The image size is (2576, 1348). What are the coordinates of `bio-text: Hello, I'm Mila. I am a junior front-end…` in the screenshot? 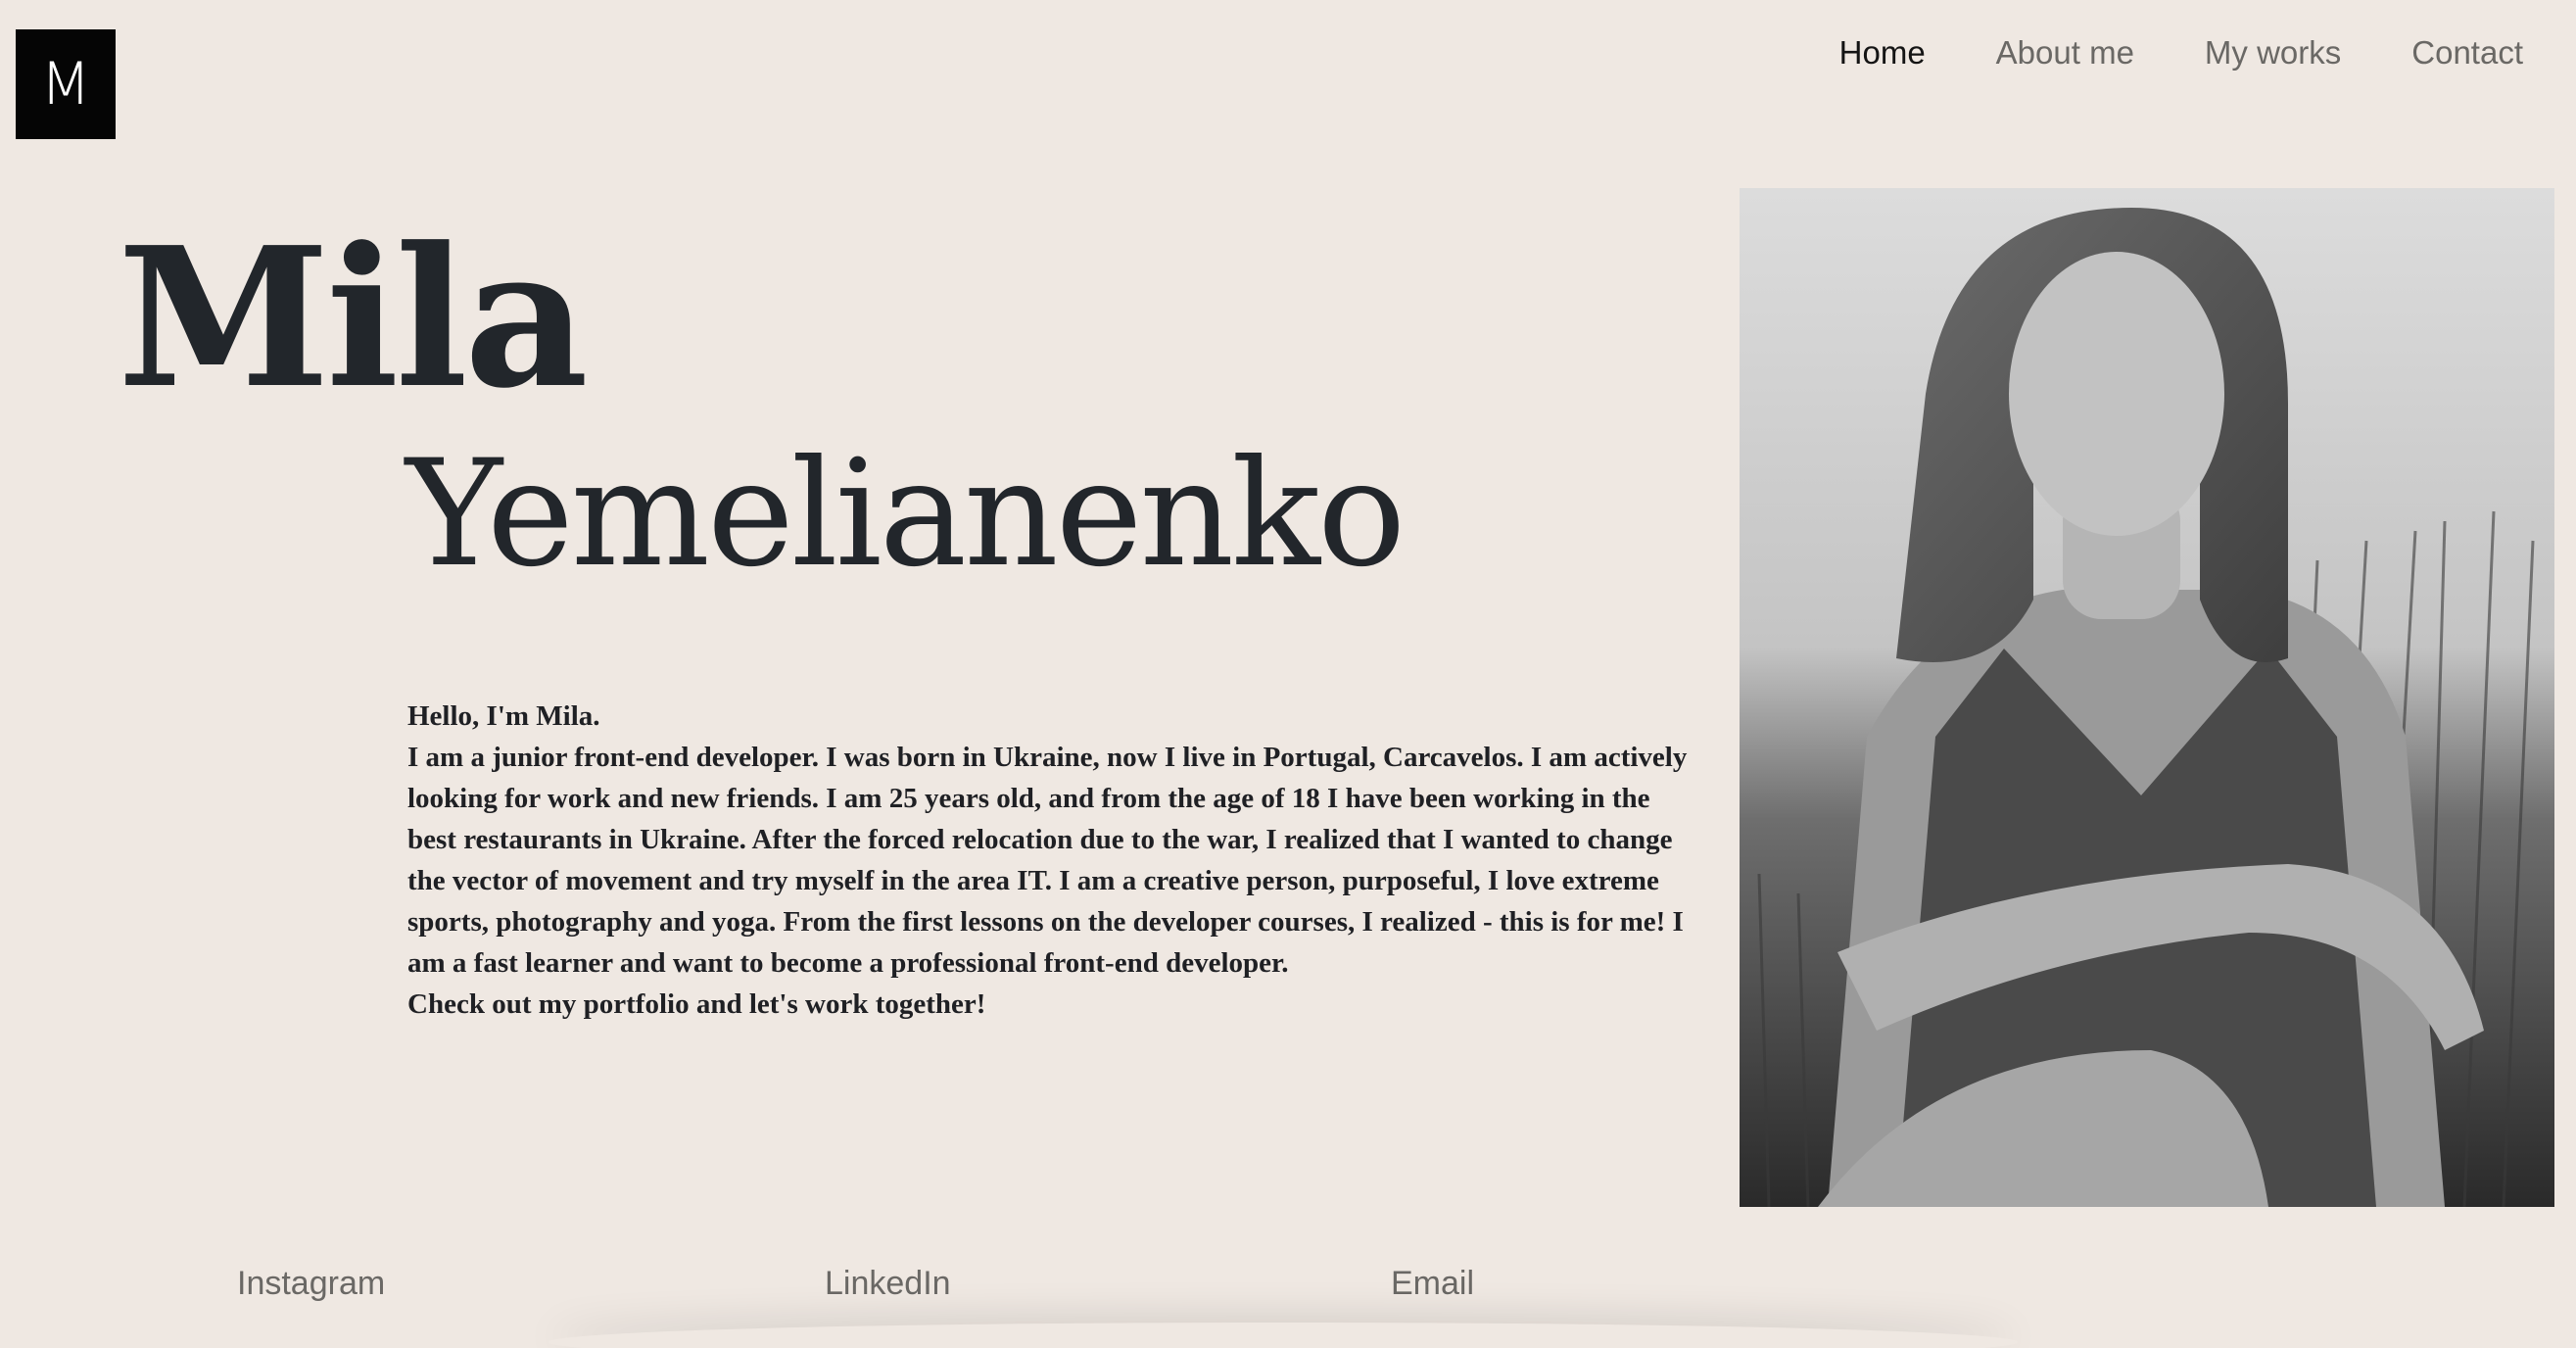 It's located at (1054, 860).